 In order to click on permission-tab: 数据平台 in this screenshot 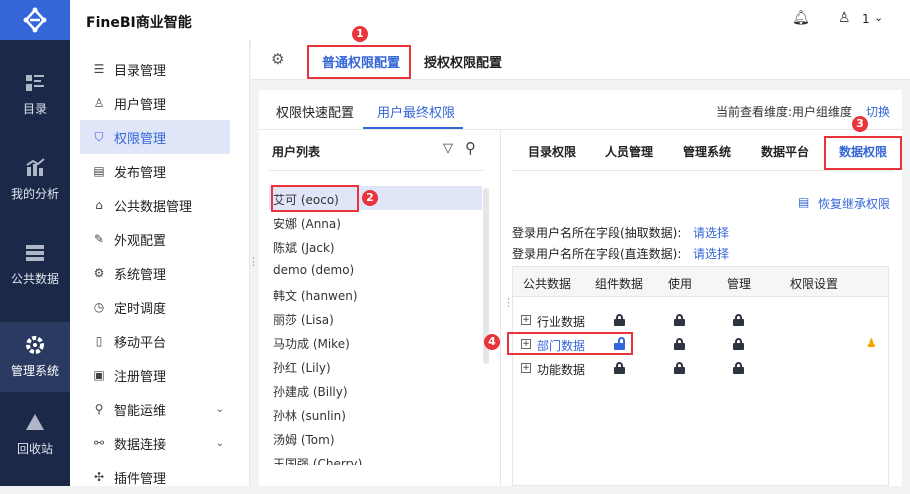, I will do `click(785, 151)`.